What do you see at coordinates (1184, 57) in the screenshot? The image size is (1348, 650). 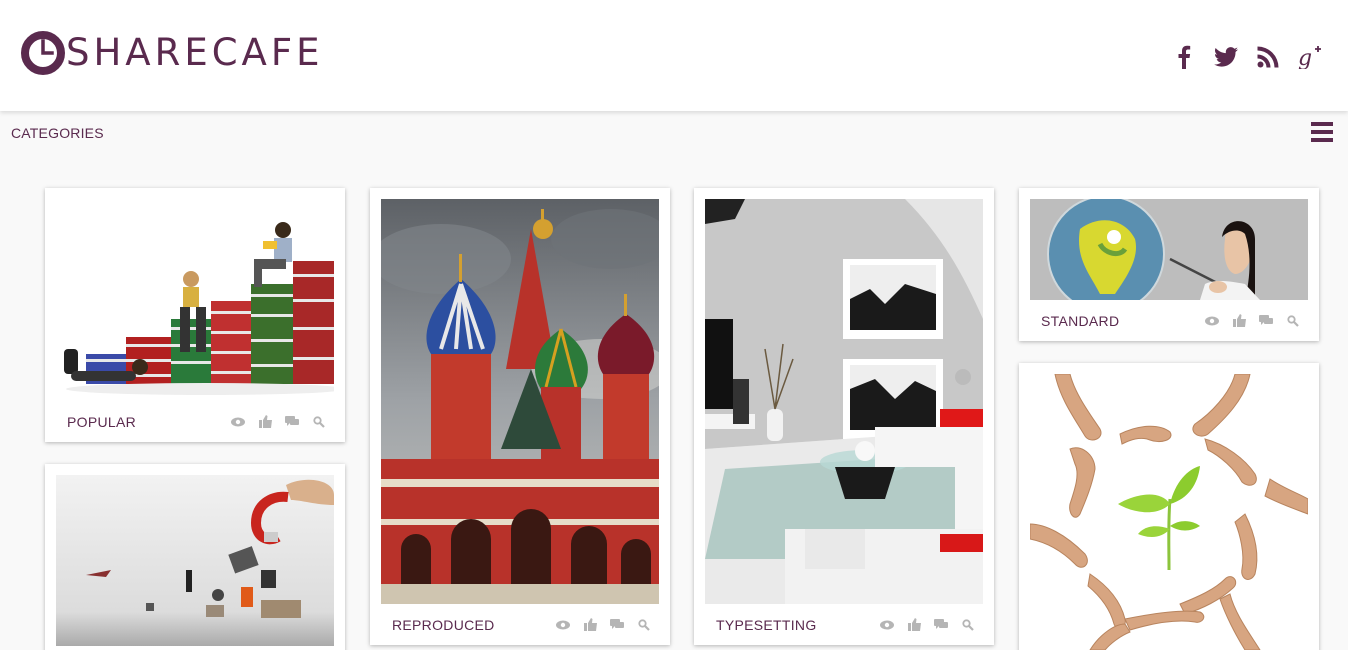 I see `facebook-icon` at bounding box center [1184, 57].